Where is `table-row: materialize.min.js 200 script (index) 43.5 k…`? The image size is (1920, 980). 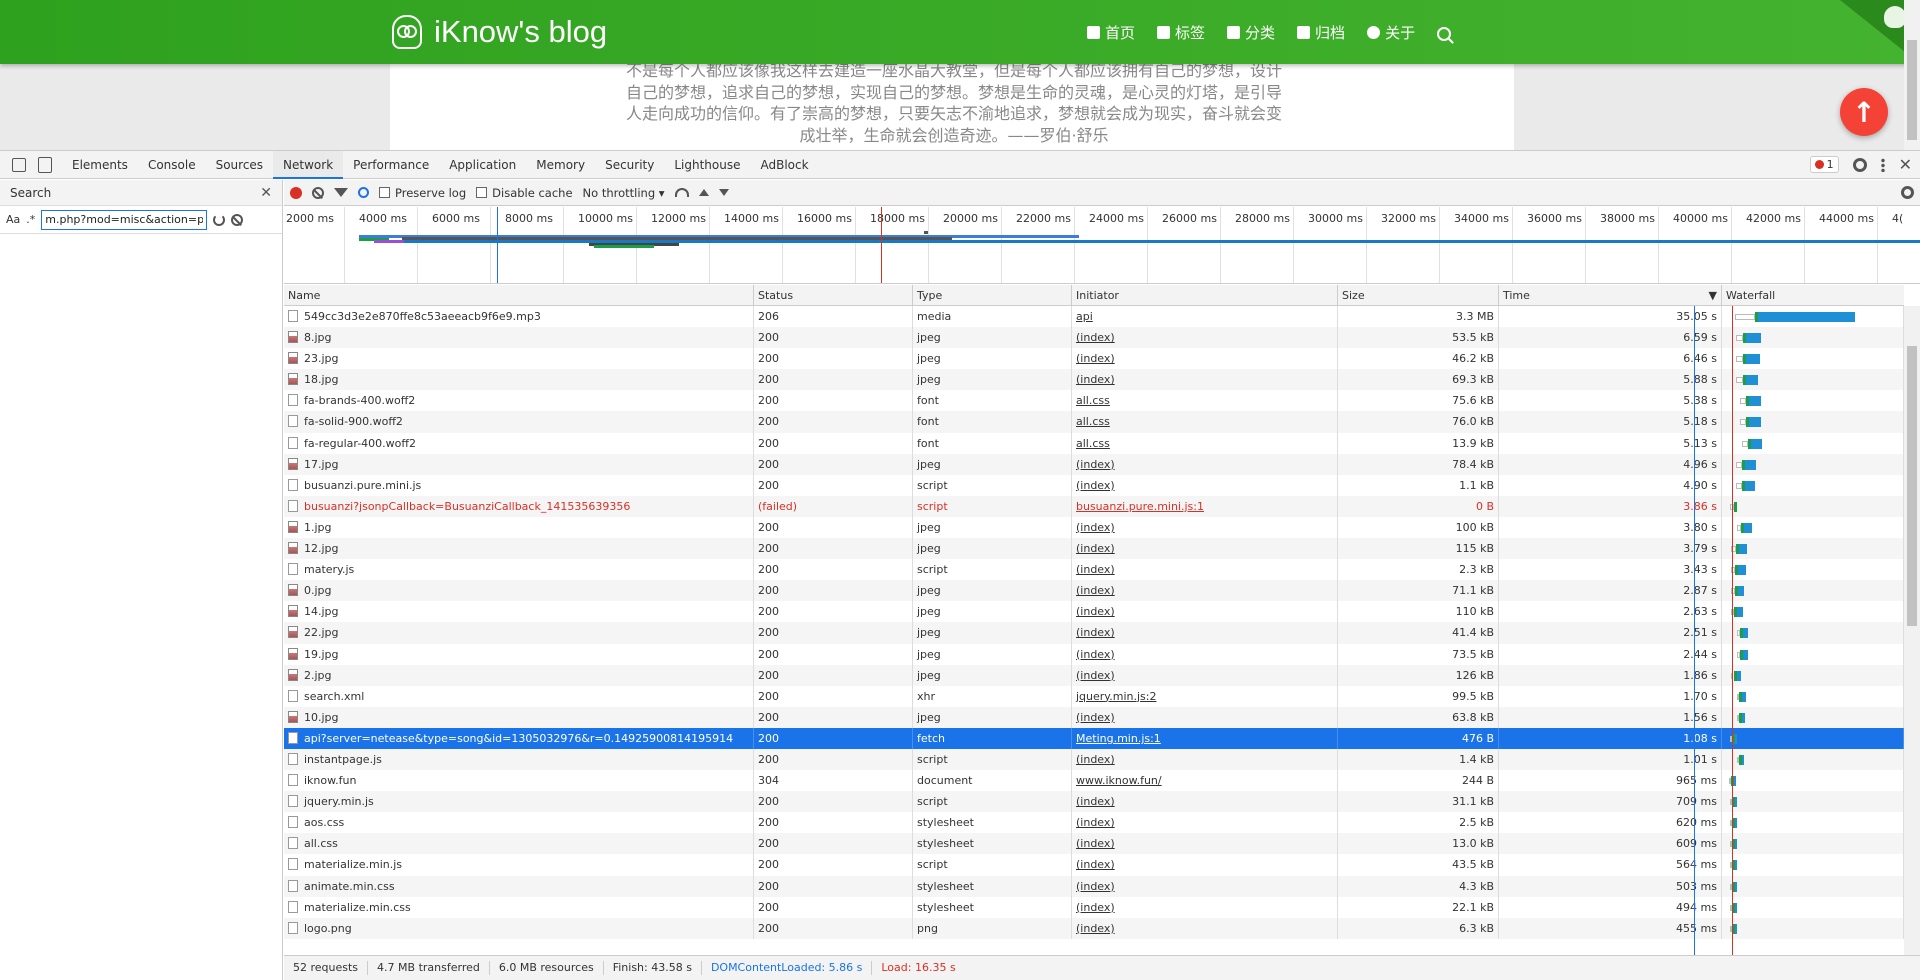
table-row: materialize.min.js 200 script (index) 43.5 k… is located at coordinates (1094, 865).